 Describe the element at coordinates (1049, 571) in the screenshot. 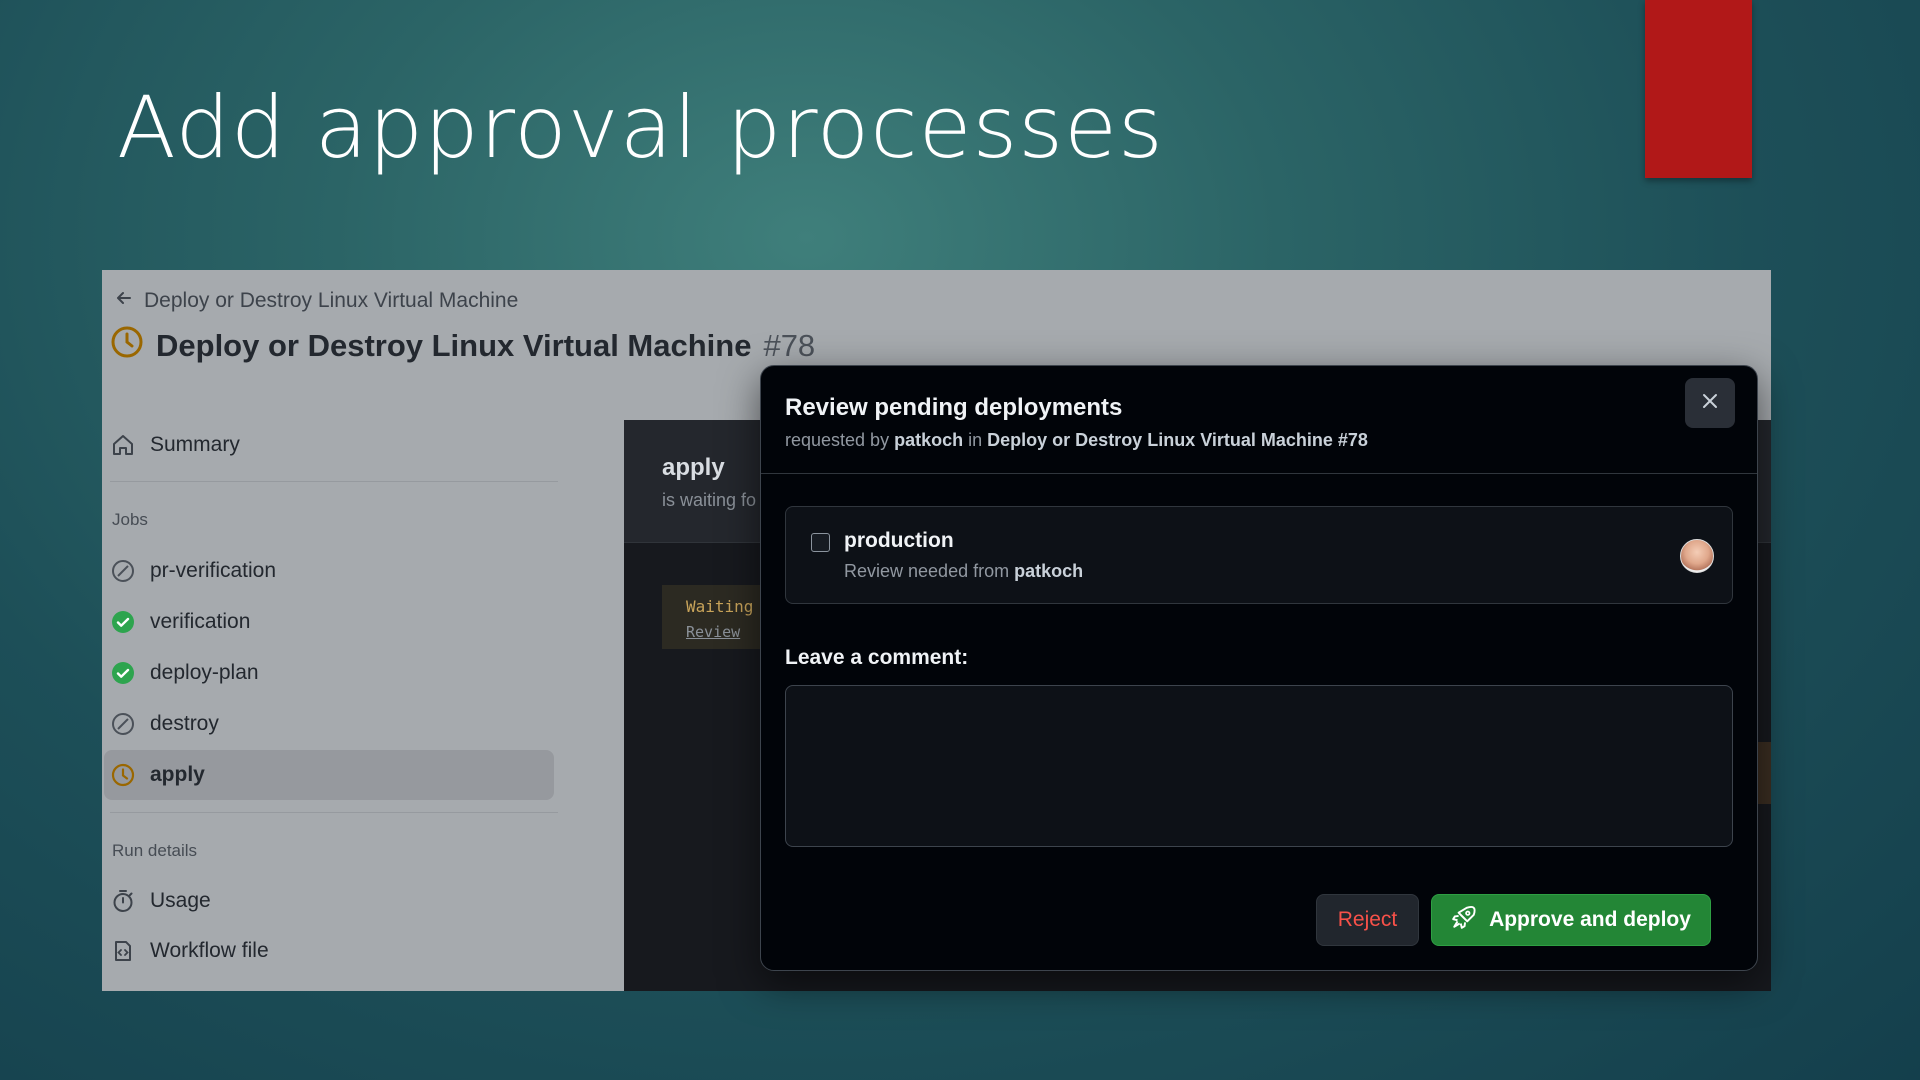

I see `reviewer-name: patkoch` at that location.